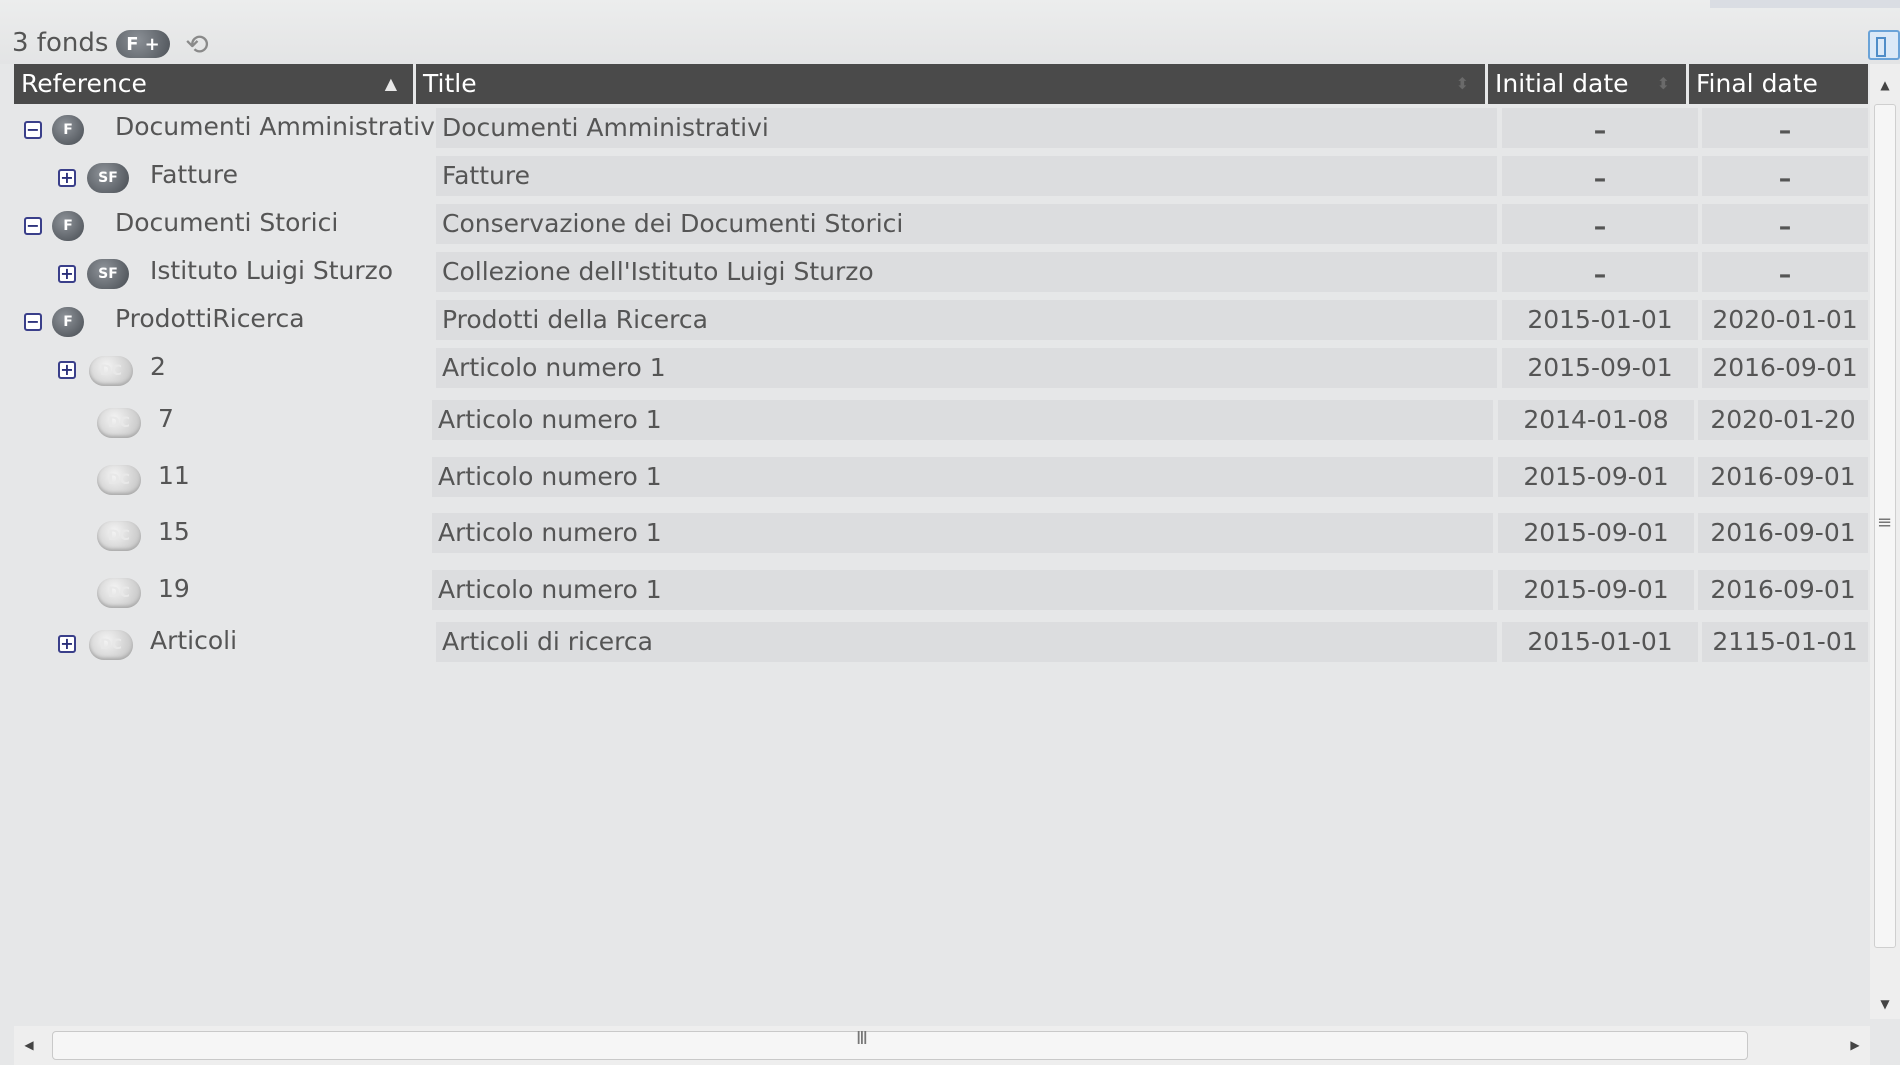 Image resolution: width=1900 pixels, height=1065 pixels. What do you see at coordinates (966, 642) in the screenshot?
I see `row-title: Articoli di ricerca` at bounding box center [966, 642].